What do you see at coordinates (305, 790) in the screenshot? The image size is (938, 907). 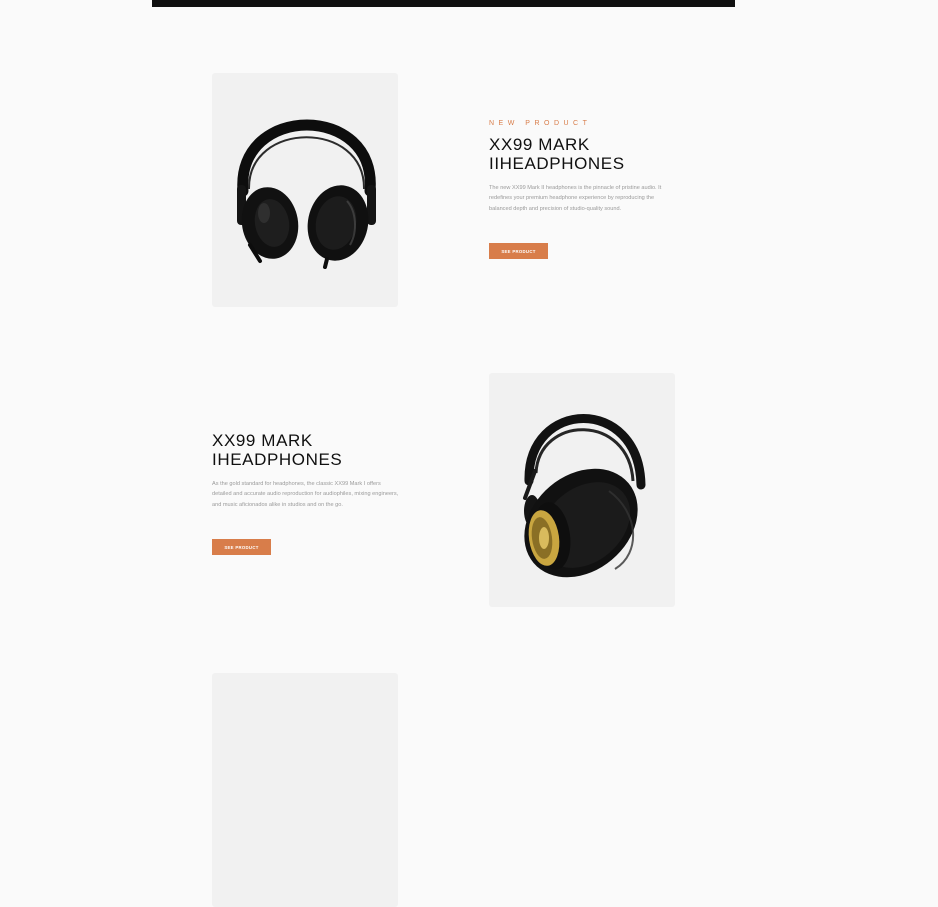 I see `product-image-card-next` at bounding box center [305, 790].